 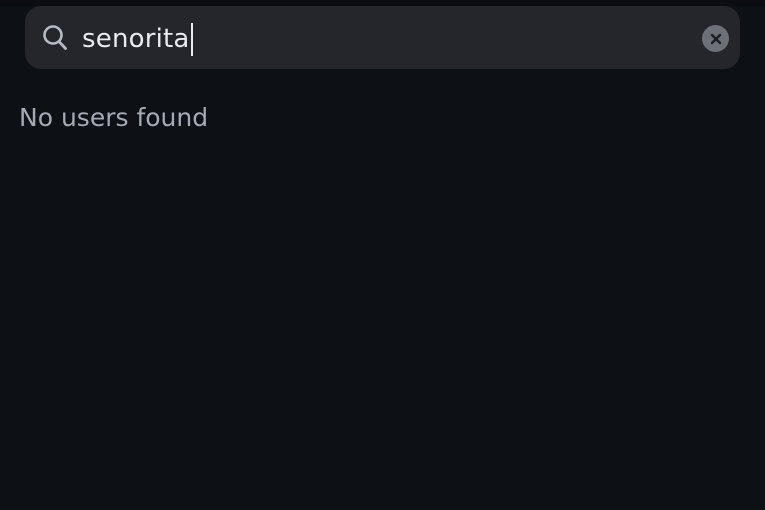 I want to click on search-query: senorita, so click(x=136, y=39).